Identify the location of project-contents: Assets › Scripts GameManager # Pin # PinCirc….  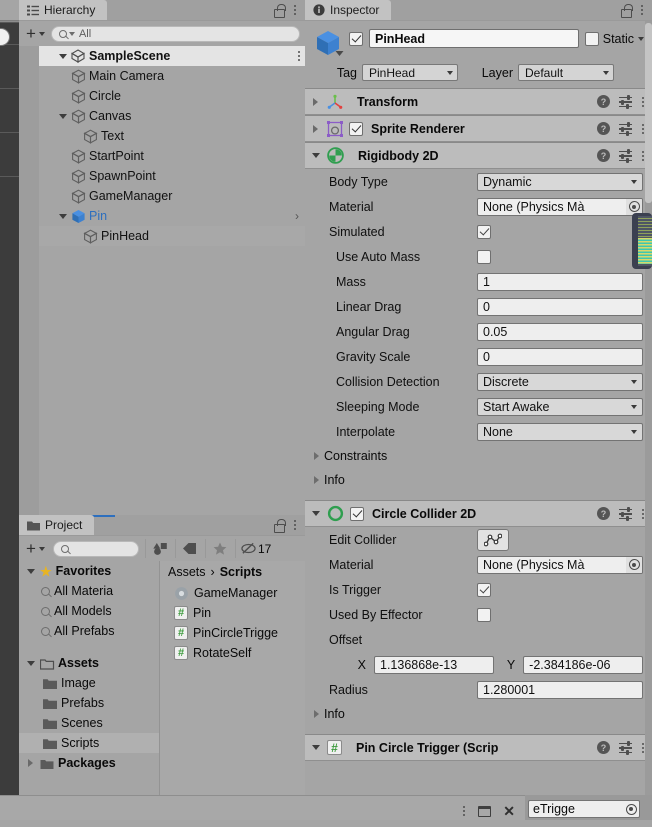
(232, 678).